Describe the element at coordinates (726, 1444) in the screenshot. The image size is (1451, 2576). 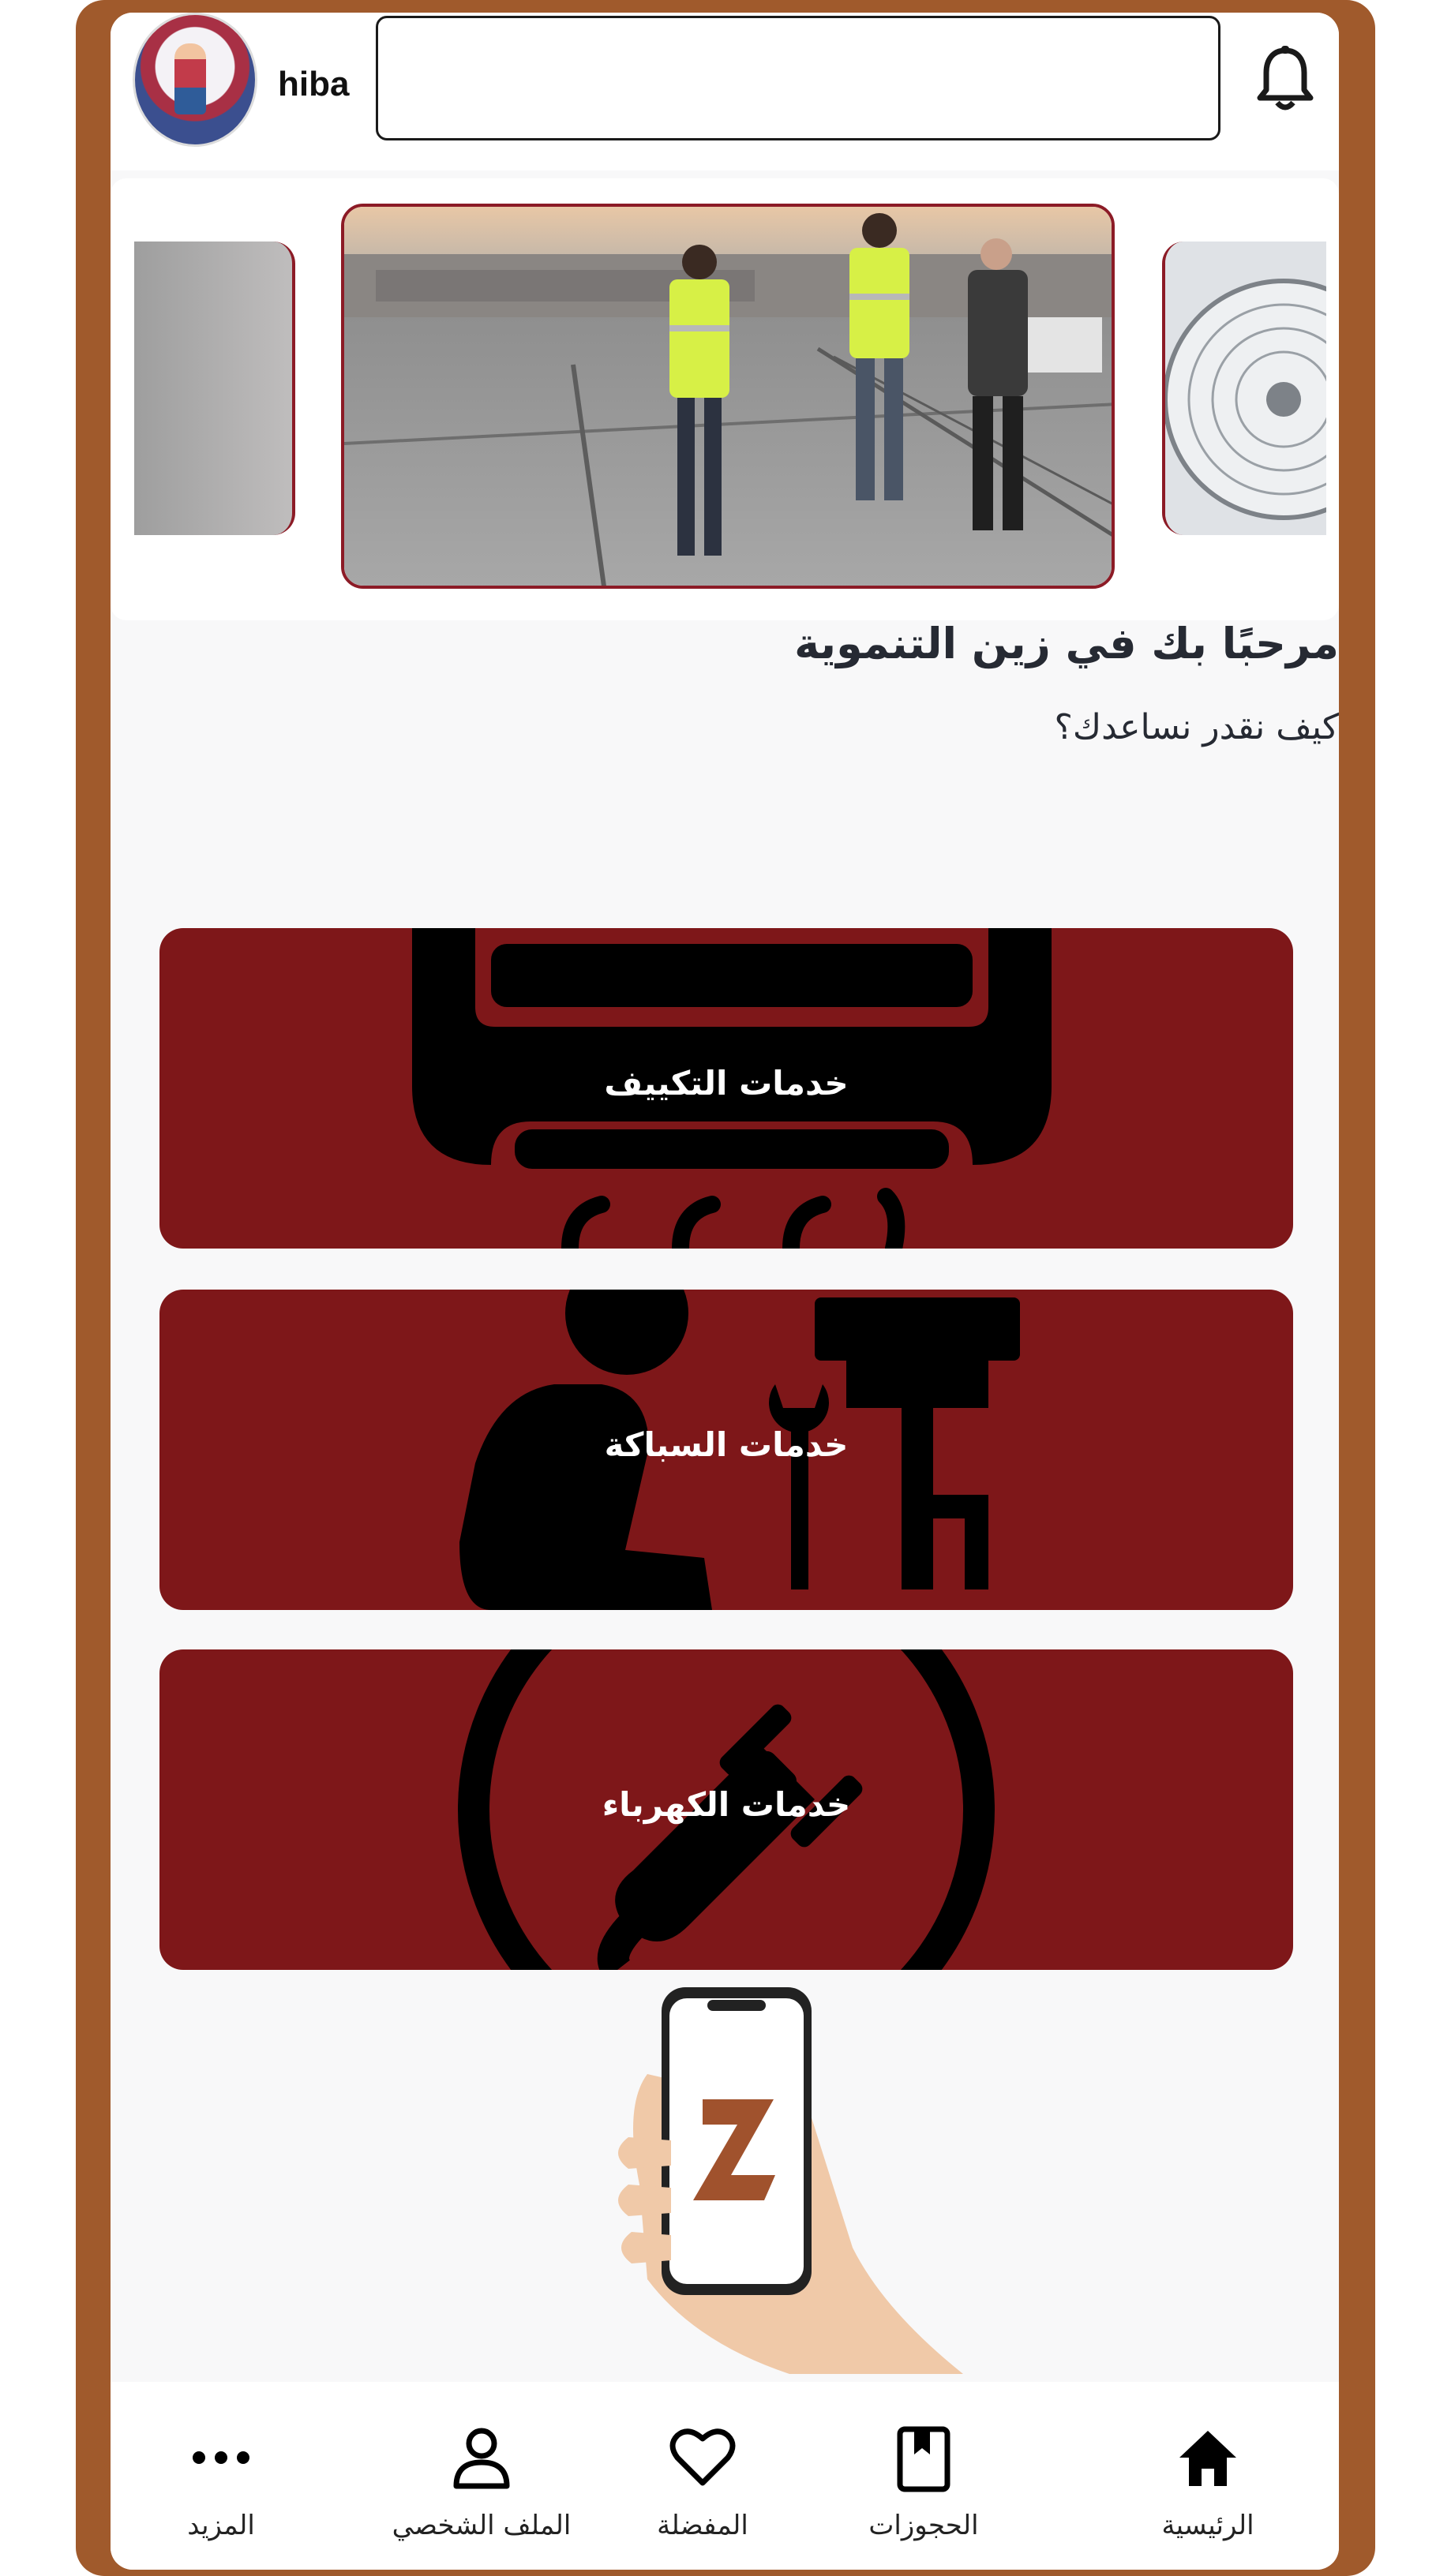
I see `service-label: خدمات السباكة` at that location.